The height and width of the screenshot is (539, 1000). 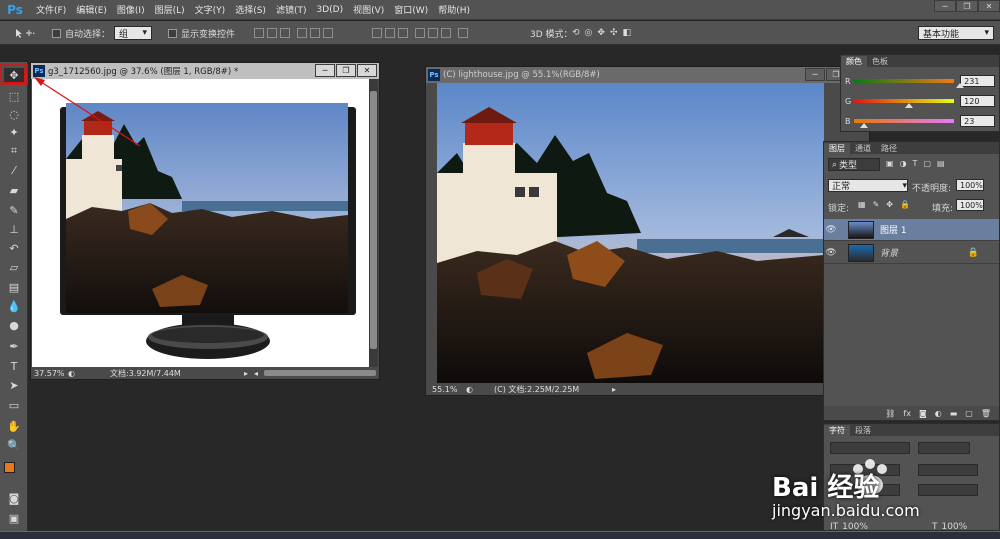 What do you see at coordinates (373, 220) in the screenshot?
I see `doc1-vscroll-thumb` at bounding box center [373, 220].